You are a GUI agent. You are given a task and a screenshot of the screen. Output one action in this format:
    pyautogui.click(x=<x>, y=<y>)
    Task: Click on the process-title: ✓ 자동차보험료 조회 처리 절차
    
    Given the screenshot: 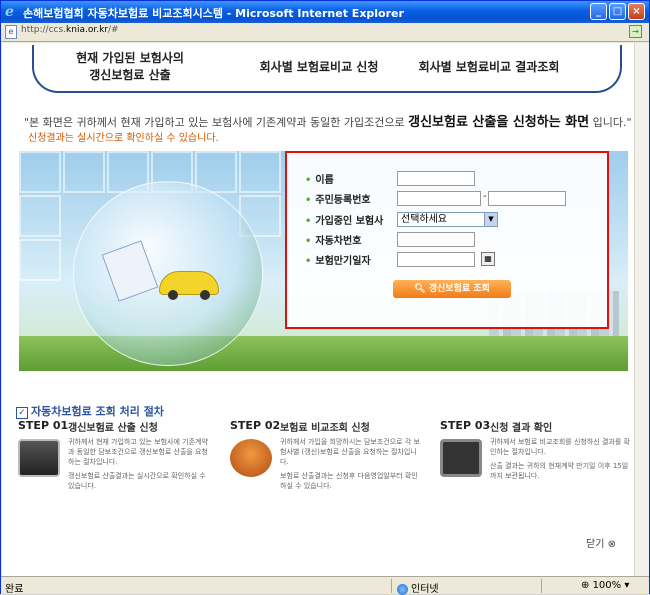 What is the action you would take?
    pyautogui.click(x=90, y=411)
    